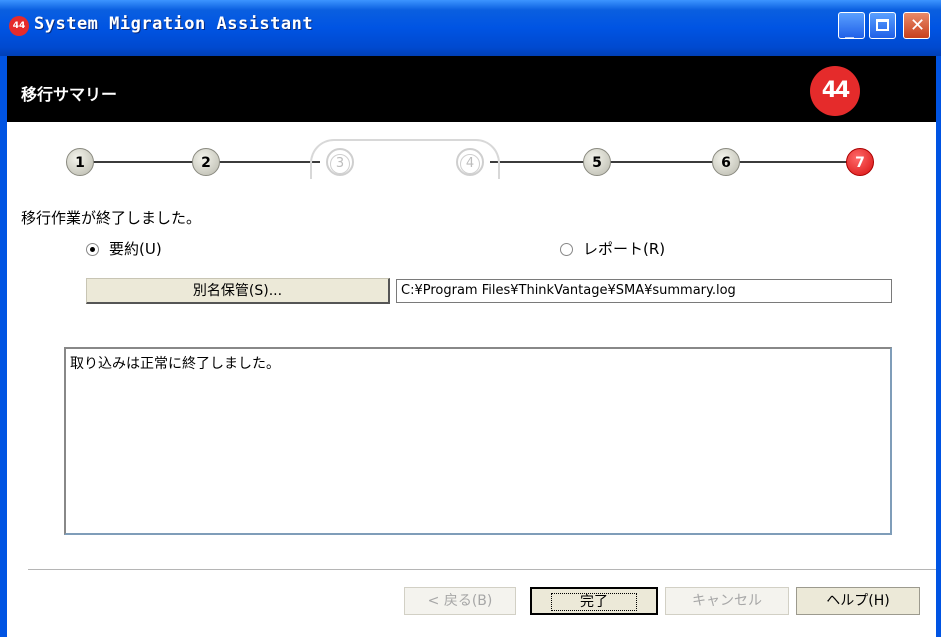 This screenshot has width=941, height=637. What do you see at coordinates (460, 601) in the screenshot?
I see `back-button: < 戻る(B)` at bounding box center [460, 601].